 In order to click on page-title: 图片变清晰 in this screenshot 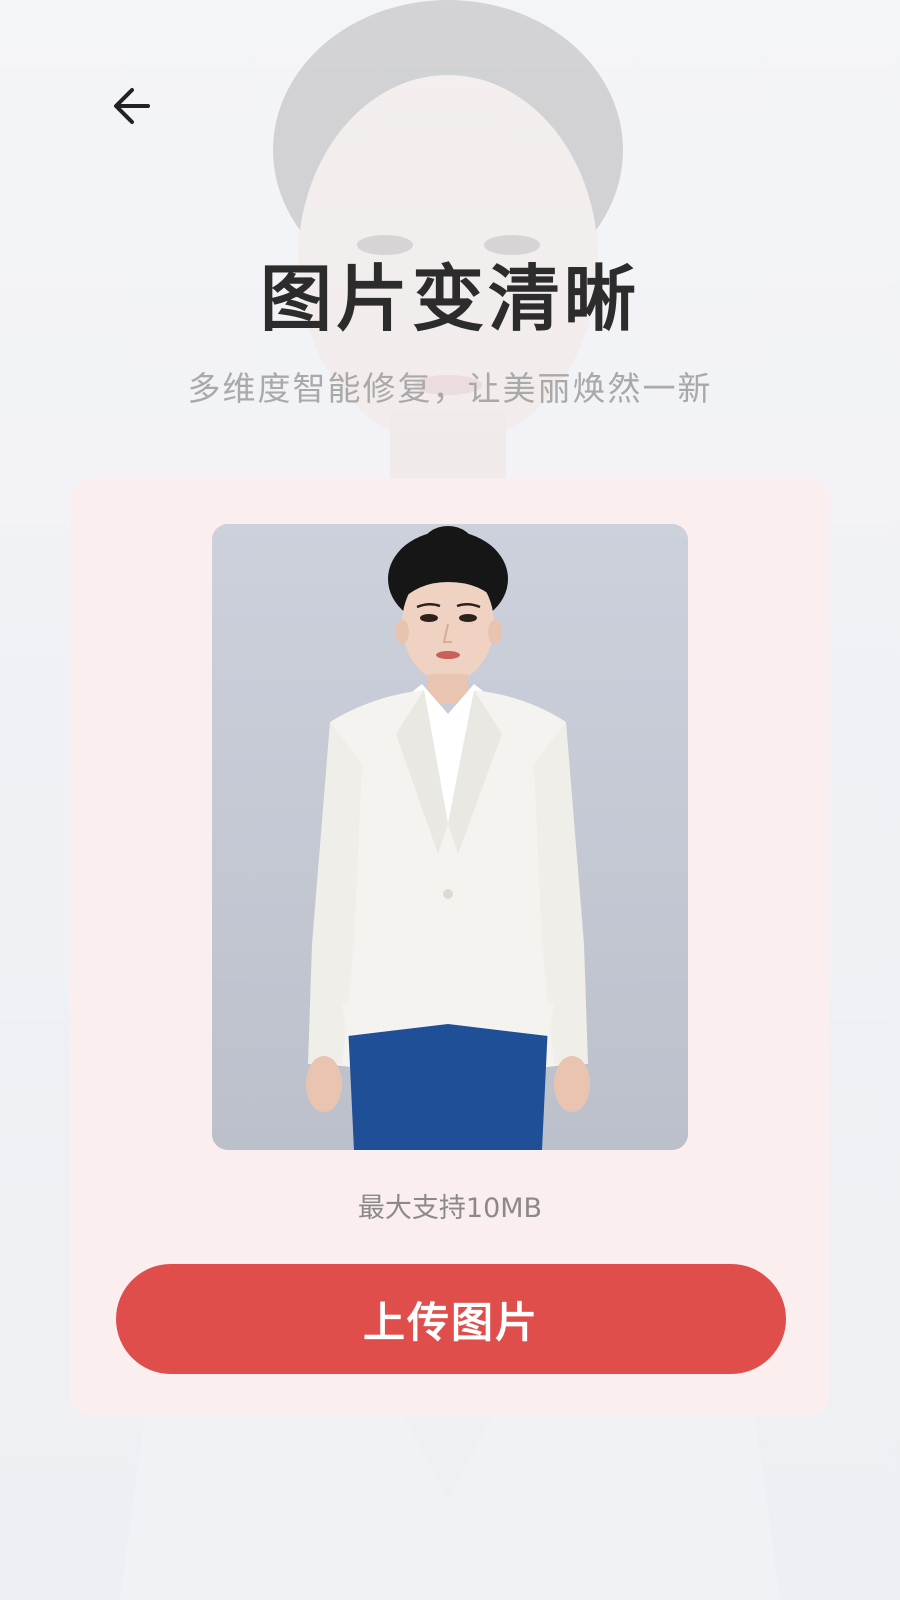, I will do `click(449, 299)`.